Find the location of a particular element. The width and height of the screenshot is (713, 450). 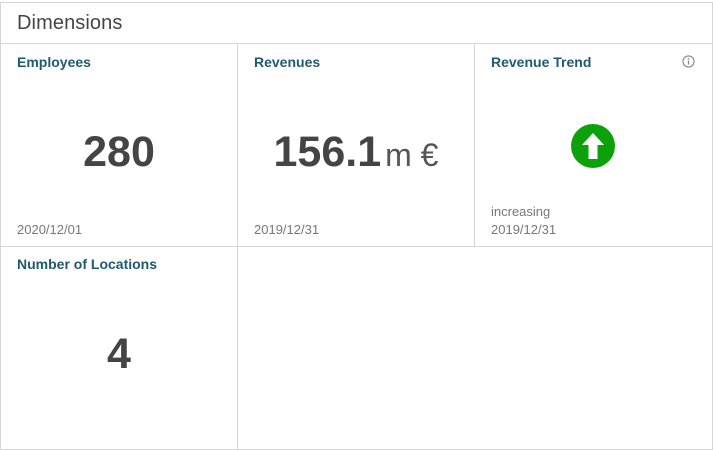

locations-tile: Number of Locations 4 is located at coordinates (119, 348).